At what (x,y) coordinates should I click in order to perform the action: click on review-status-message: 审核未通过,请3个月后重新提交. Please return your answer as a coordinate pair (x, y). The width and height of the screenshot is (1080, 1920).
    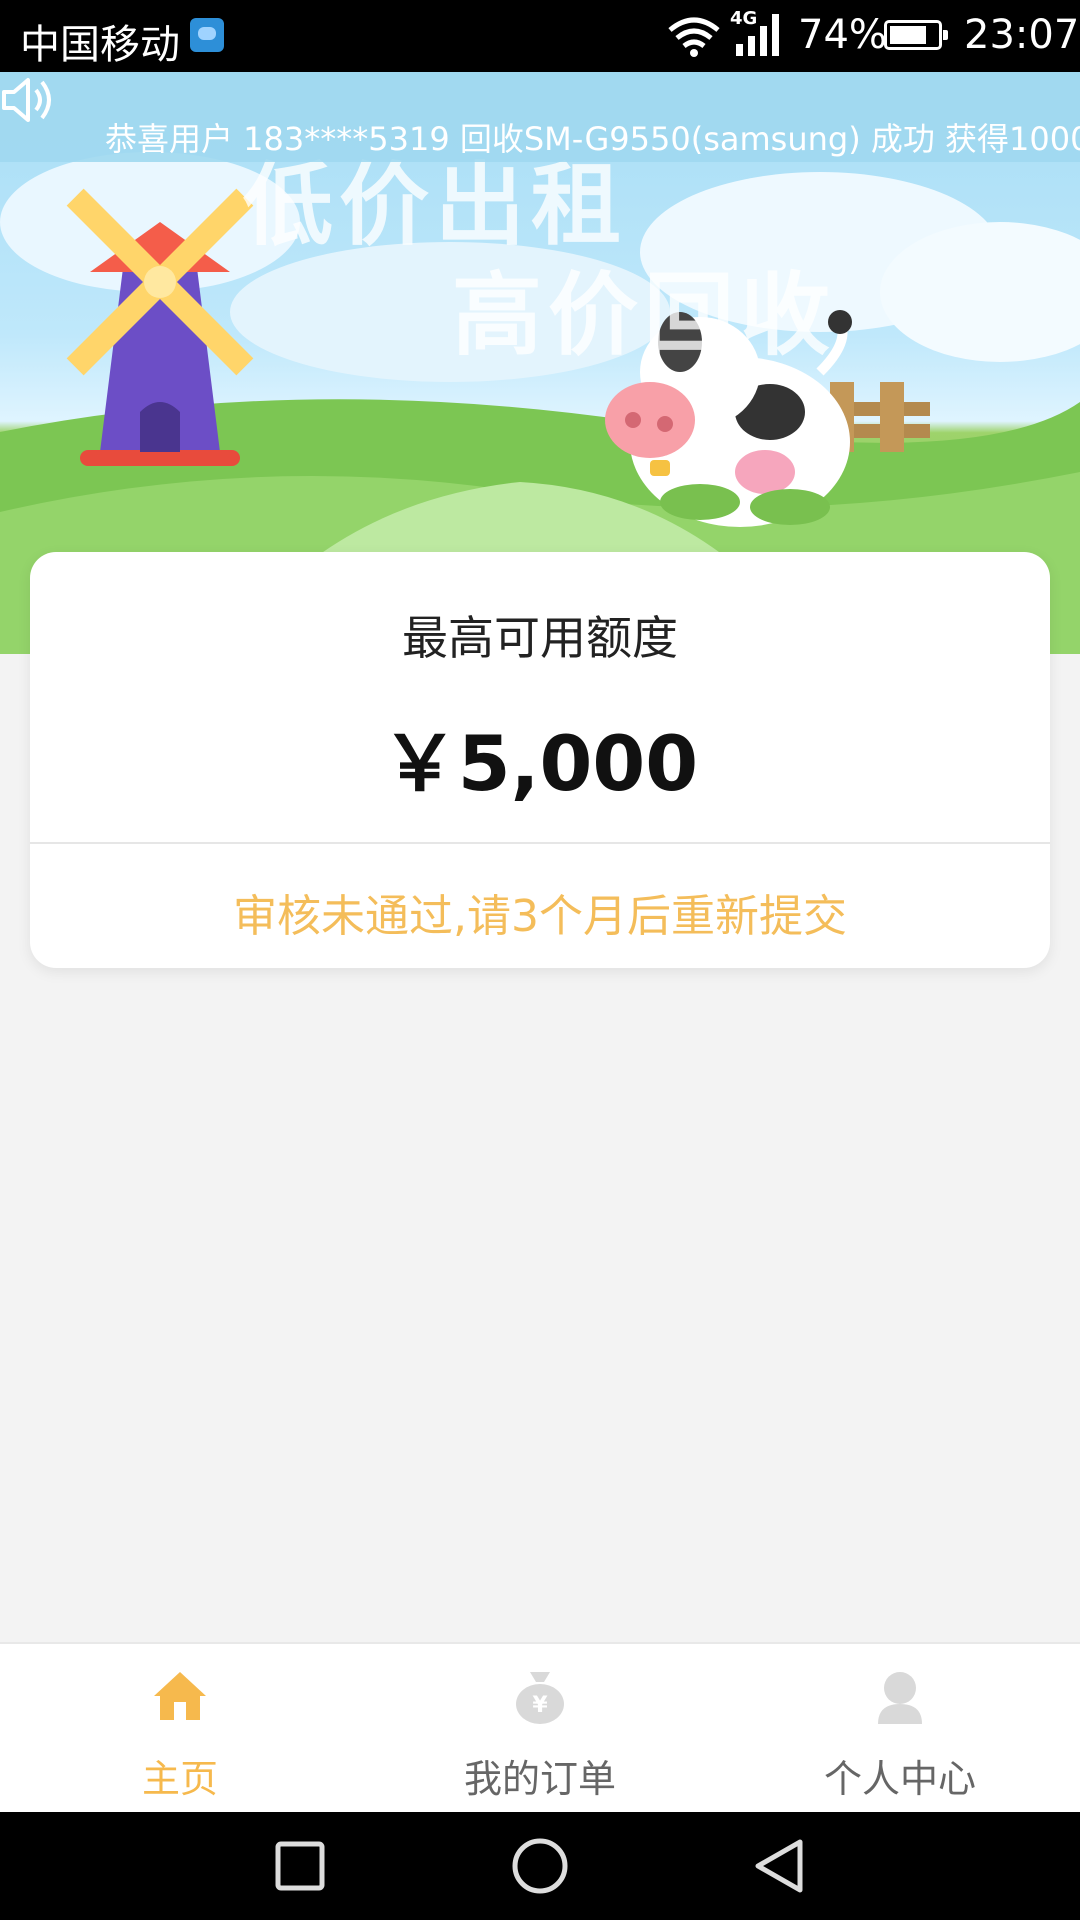
    Looking at the image, I should click on (540, 912).